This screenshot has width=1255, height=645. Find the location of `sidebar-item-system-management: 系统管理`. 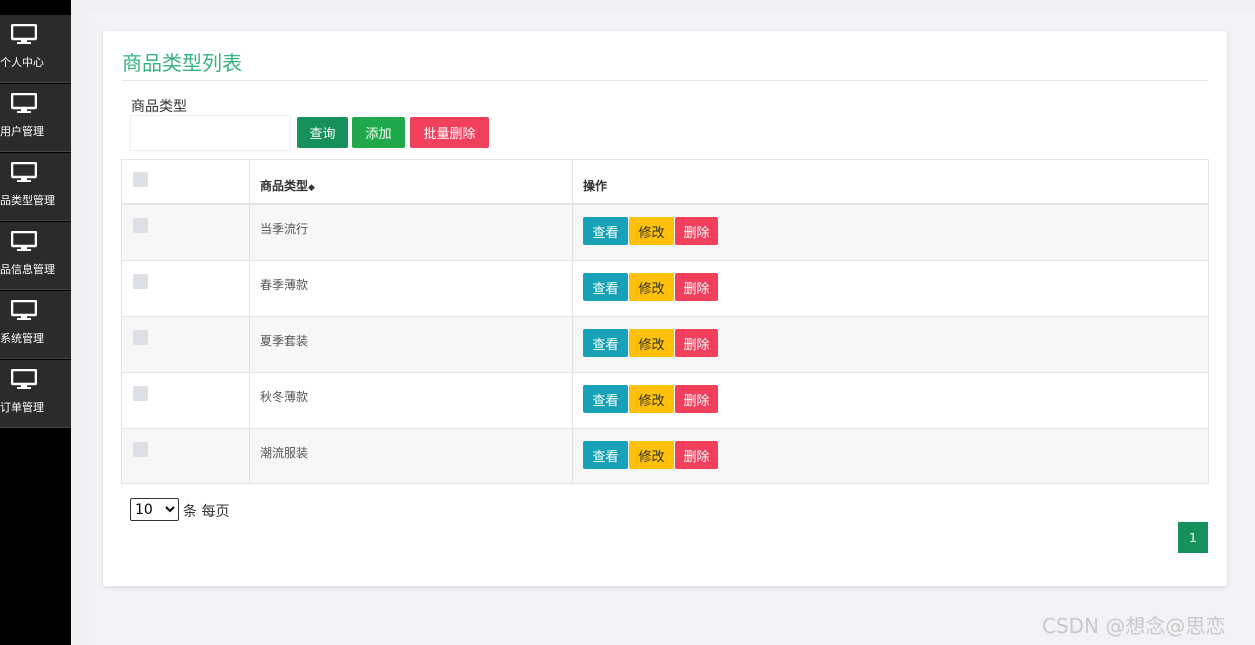

sidebar-item-system-management: 系统管理 is located at coordinates (35, 325).